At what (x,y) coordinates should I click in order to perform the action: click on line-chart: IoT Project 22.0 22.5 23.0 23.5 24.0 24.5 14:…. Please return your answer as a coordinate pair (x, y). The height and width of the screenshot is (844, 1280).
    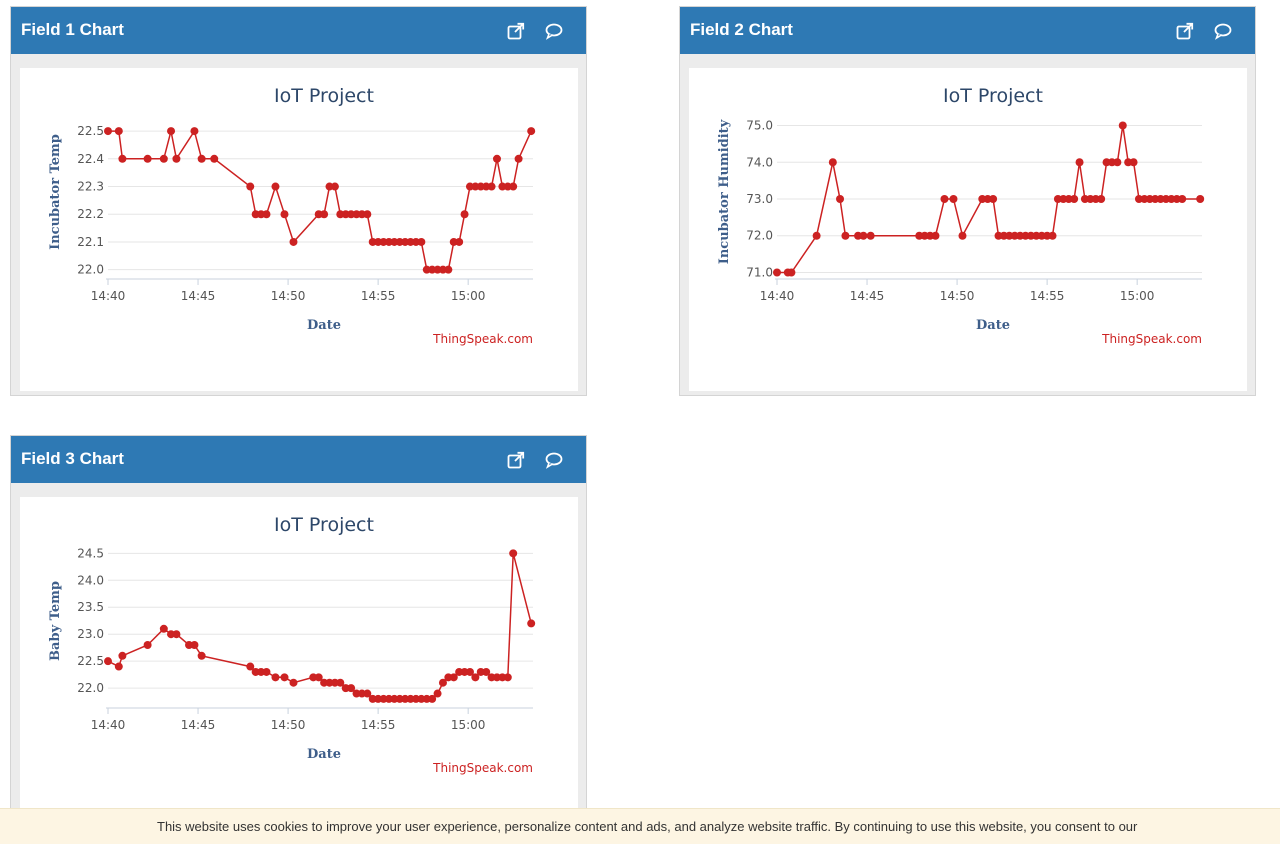
    Looking at the image, I should click on (292, 644).